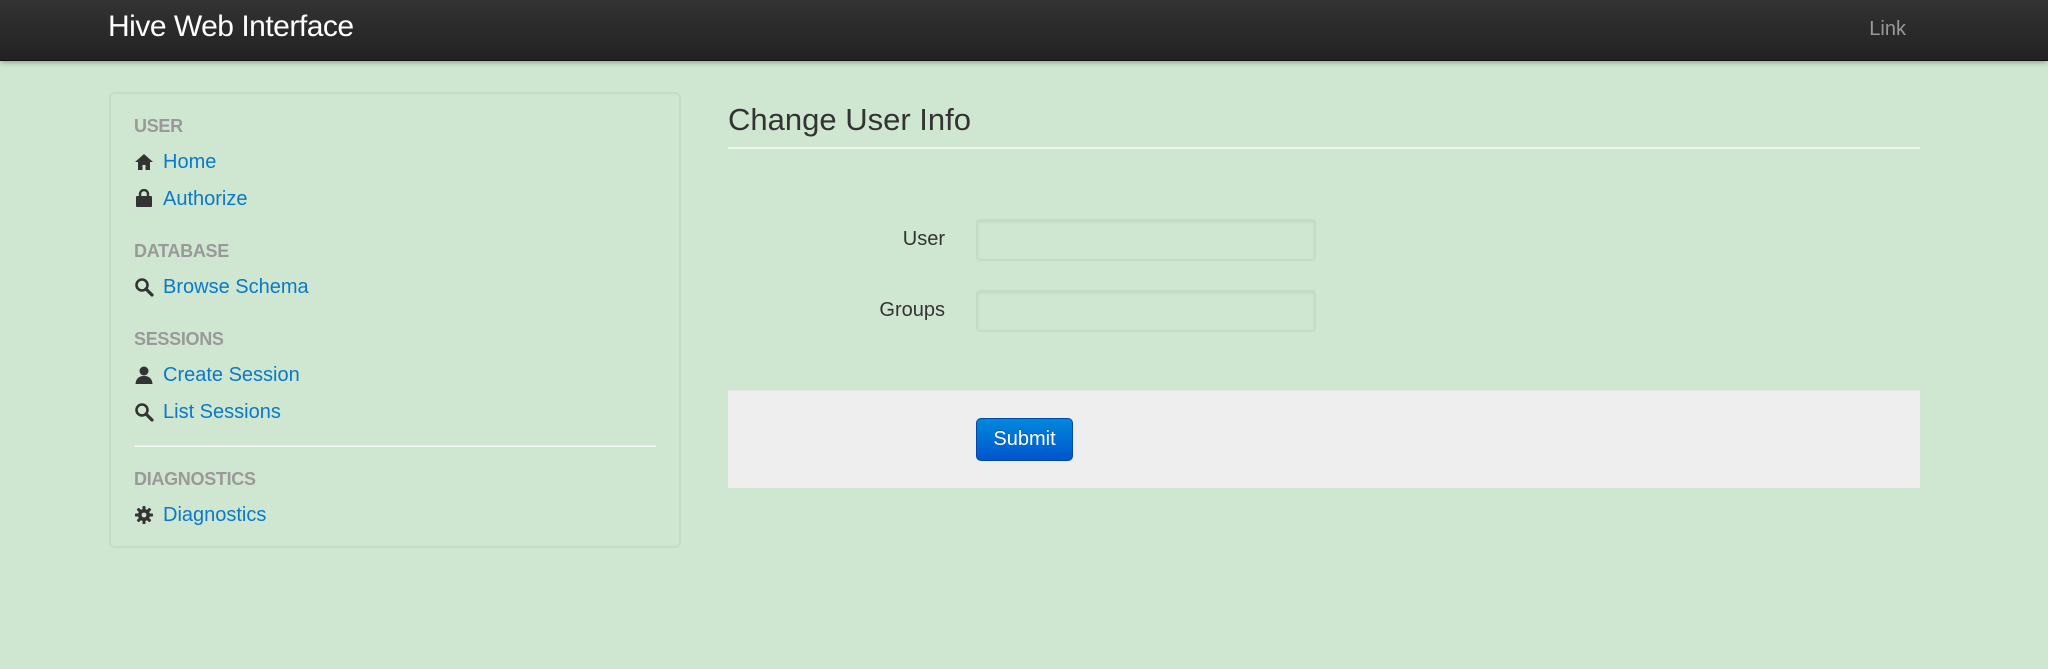 The image size is (2048, 669). What do you see at coordinates (144, 199) in the screenshot?
I see `lock-icon` at bounding box center [144, 199].